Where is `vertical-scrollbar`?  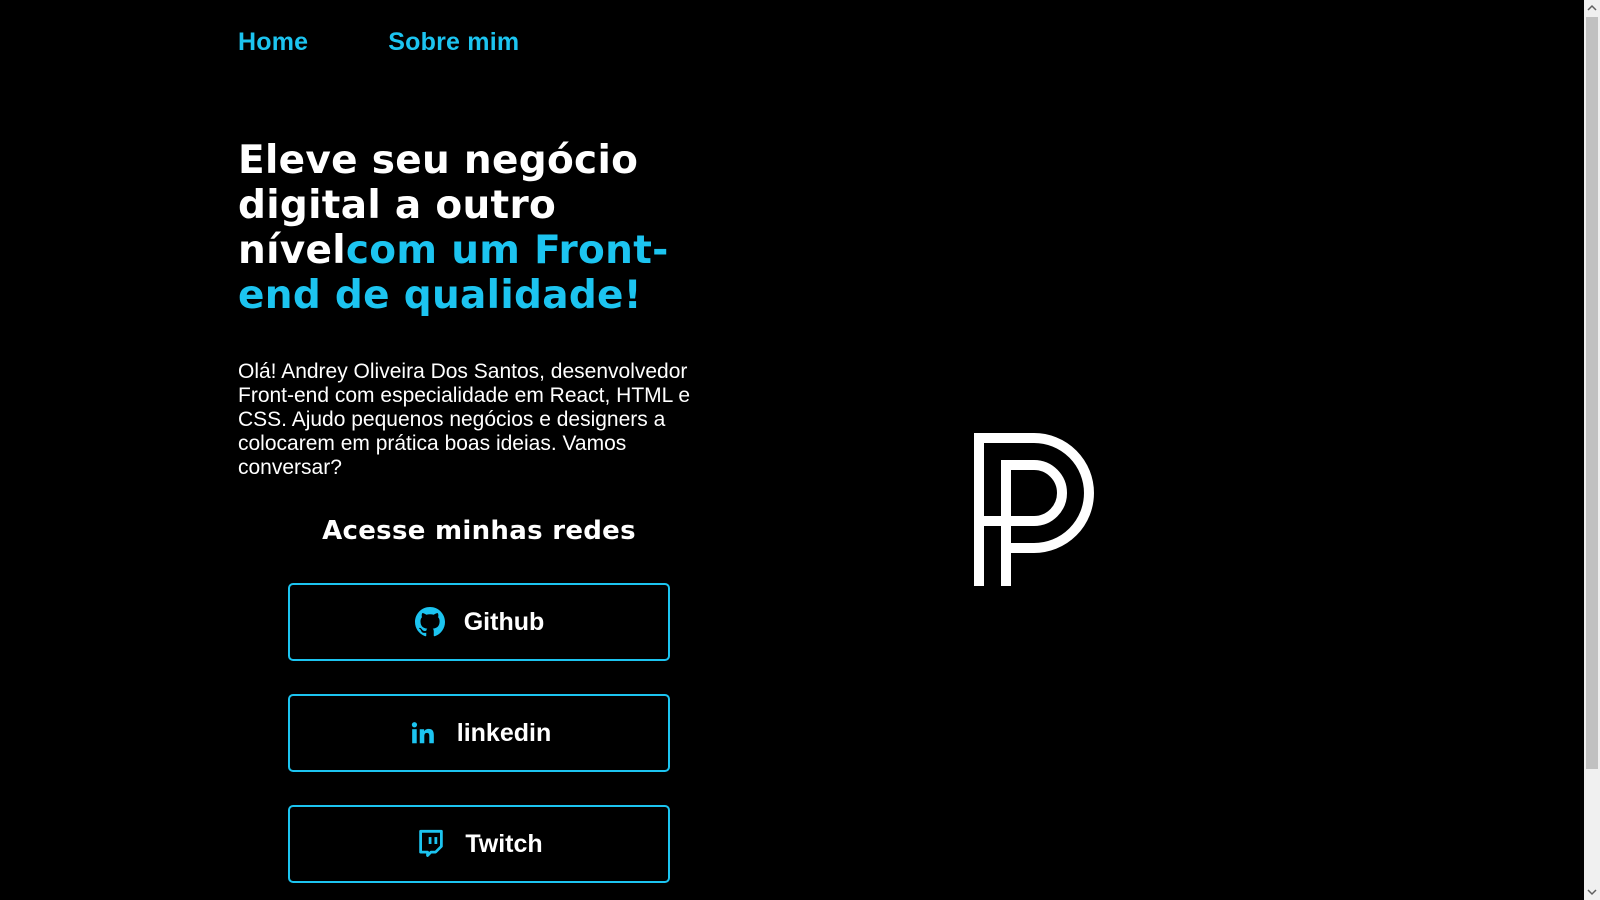 vertical-scrollbar is located at coordinates (1592, 450).